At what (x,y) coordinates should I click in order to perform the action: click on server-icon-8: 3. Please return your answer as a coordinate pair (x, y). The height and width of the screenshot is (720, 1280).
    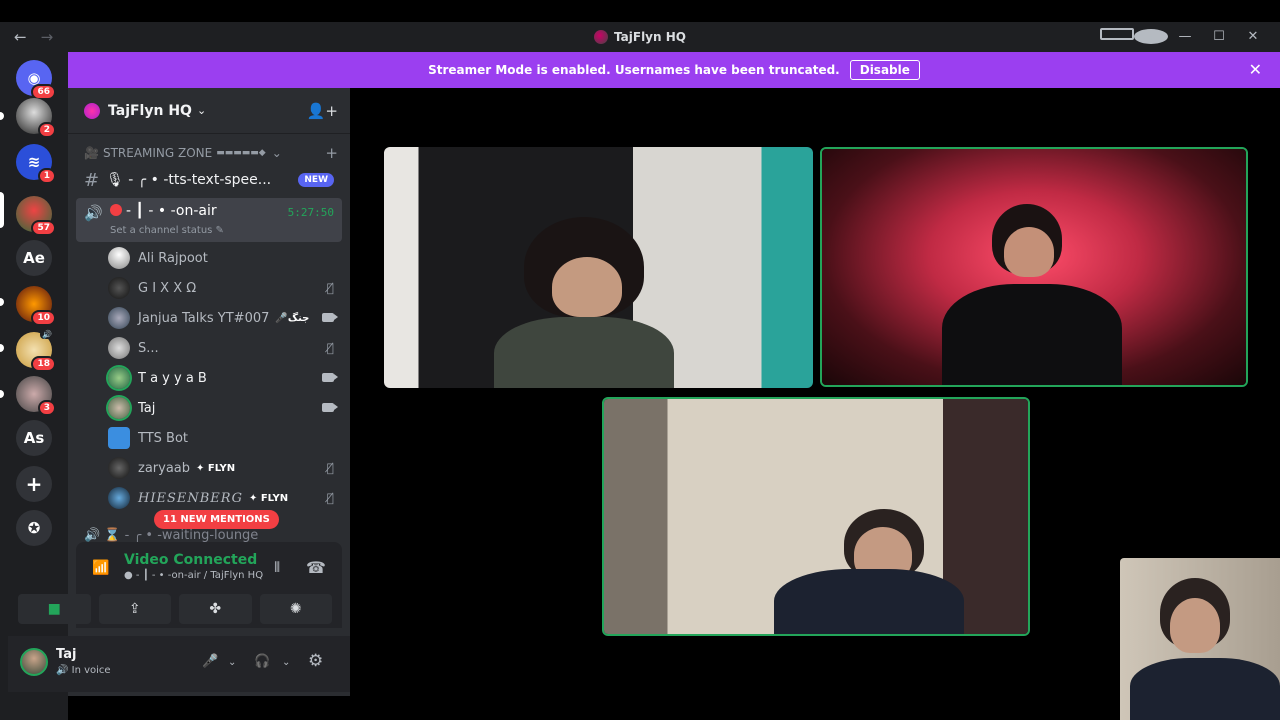
    Looking at the image, I should click on (36, 396).